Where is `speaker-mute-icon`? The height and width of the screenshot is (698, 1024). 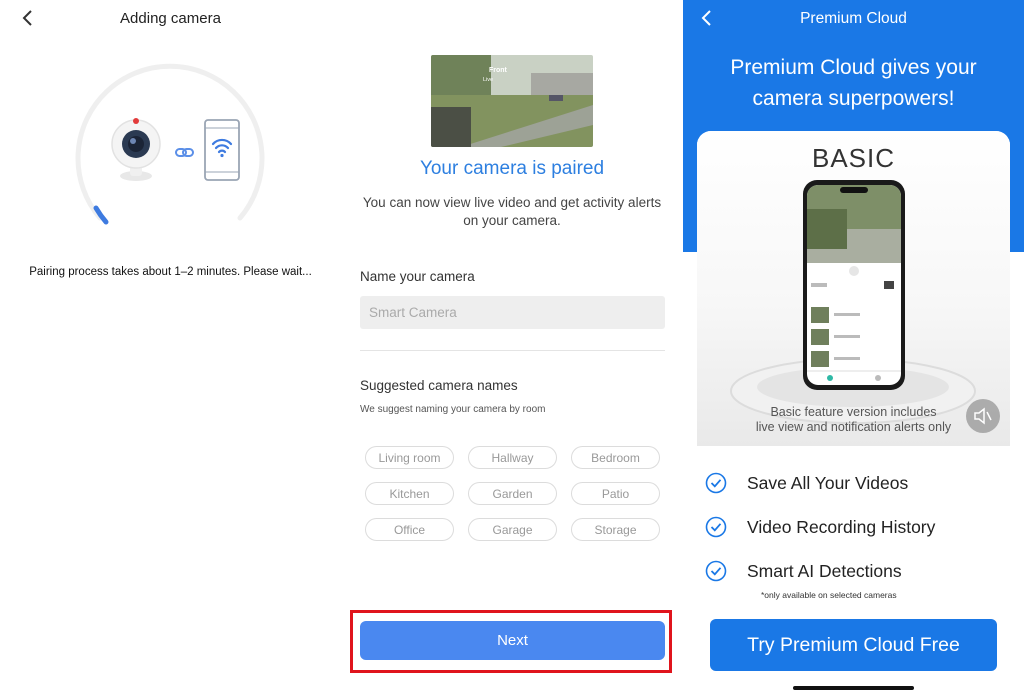
speaker-mute-icon is located at coordinates (983, 416).